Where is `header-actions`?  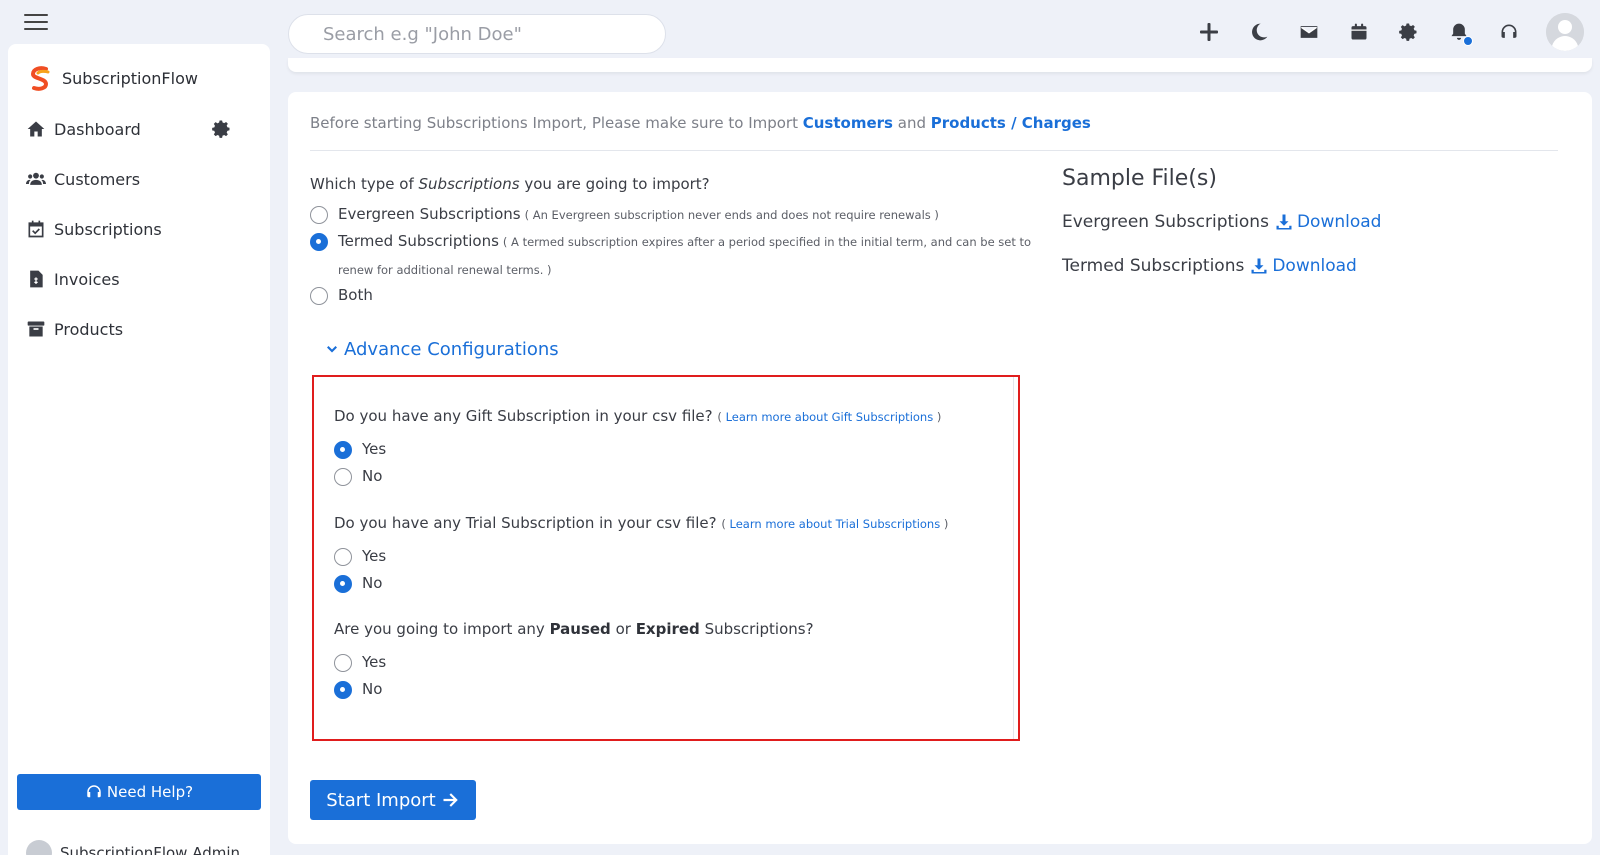 header-actions is located at coordinates (1384, 32).